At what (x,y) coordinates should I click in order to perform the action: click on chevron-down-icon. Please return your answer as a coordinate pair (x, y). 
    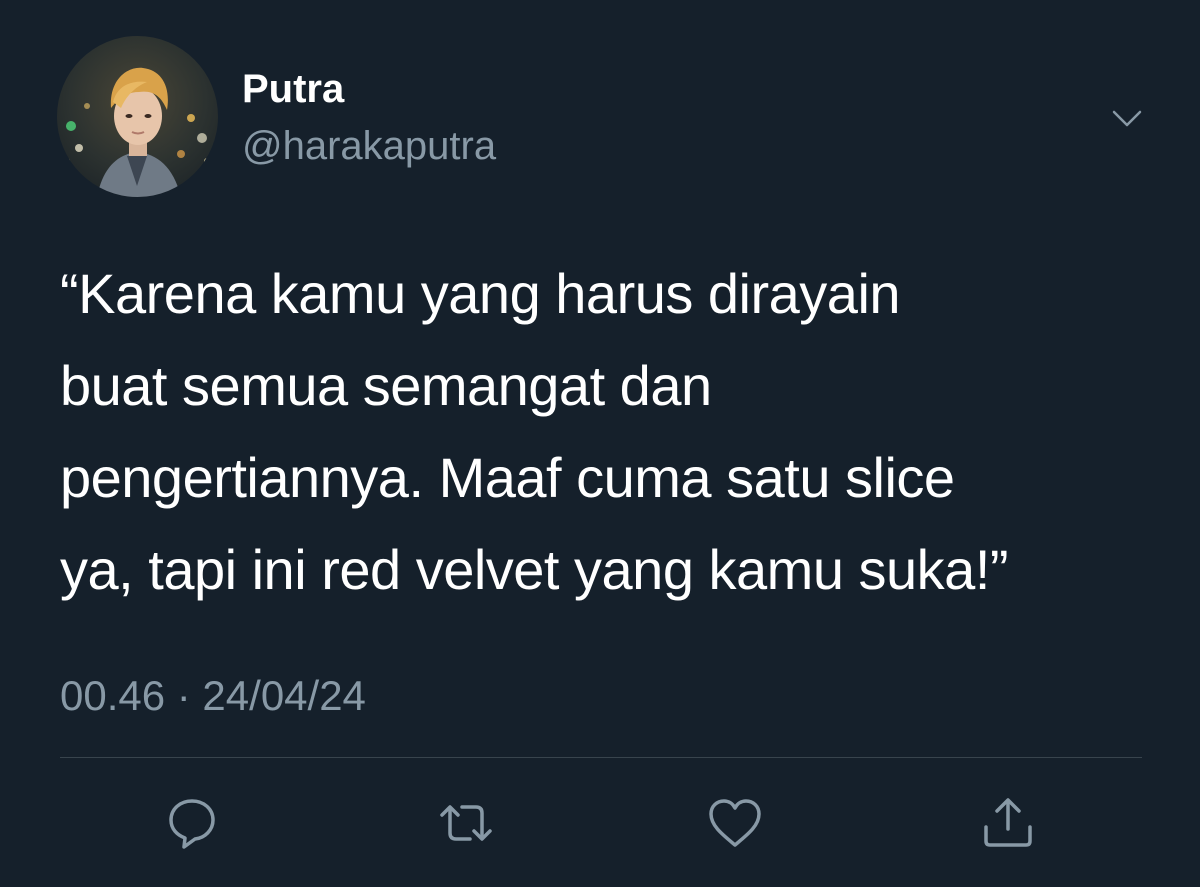
    Looking at the image, I should click on (1127, 118).